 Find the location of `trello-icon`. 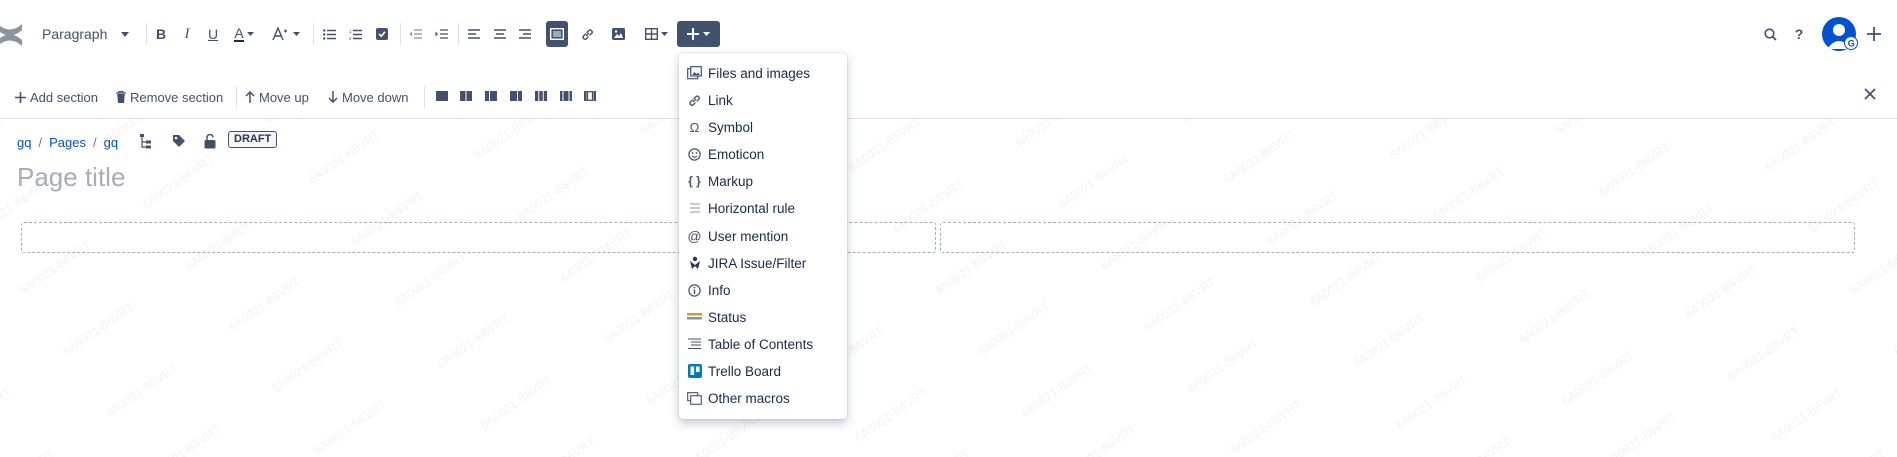

trello-icon is located at coordinates (694, 371).